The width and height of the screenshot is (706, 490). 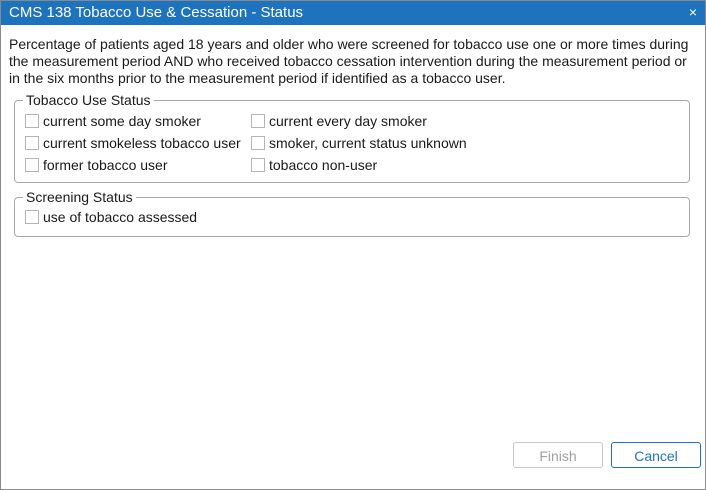 What do you see at coordinates (656, 455) in the screenshot?
I see `cancel-button: Cancel` at bounding box center [656, 455].